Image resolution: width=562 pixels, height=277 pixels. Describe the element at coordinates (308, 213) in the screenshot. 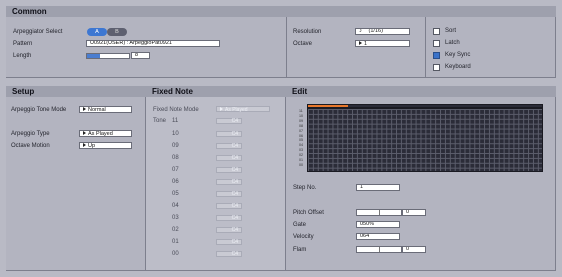

I see `pitch-offset-label: Pitch Offset` at that location.